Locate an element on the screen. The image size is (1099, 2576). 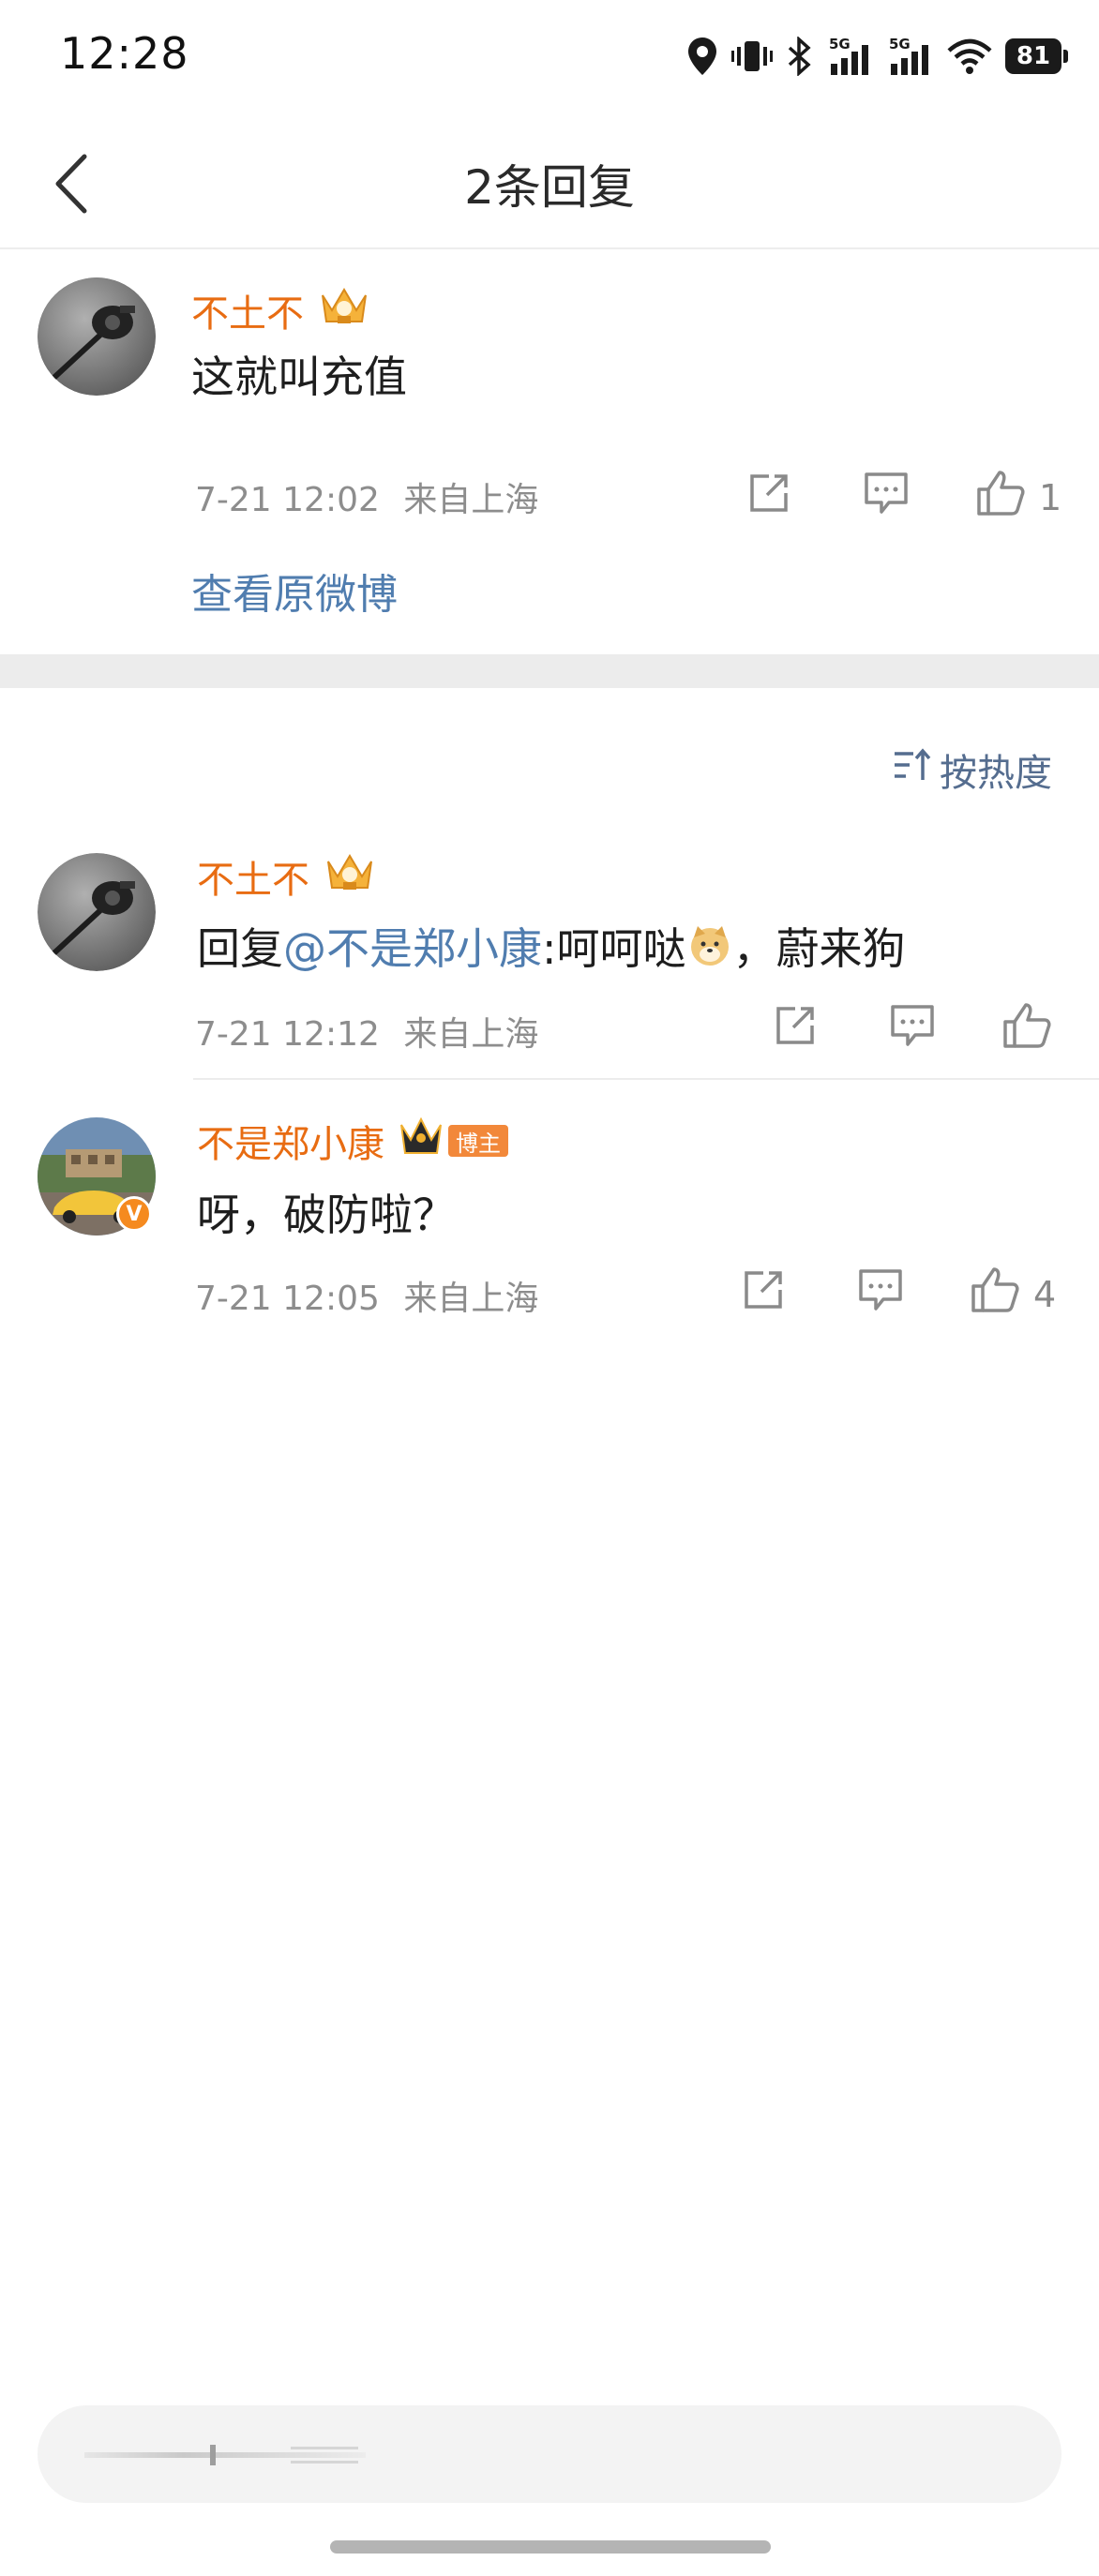
like-button: 4 is located at coordinates (1013, 1294).